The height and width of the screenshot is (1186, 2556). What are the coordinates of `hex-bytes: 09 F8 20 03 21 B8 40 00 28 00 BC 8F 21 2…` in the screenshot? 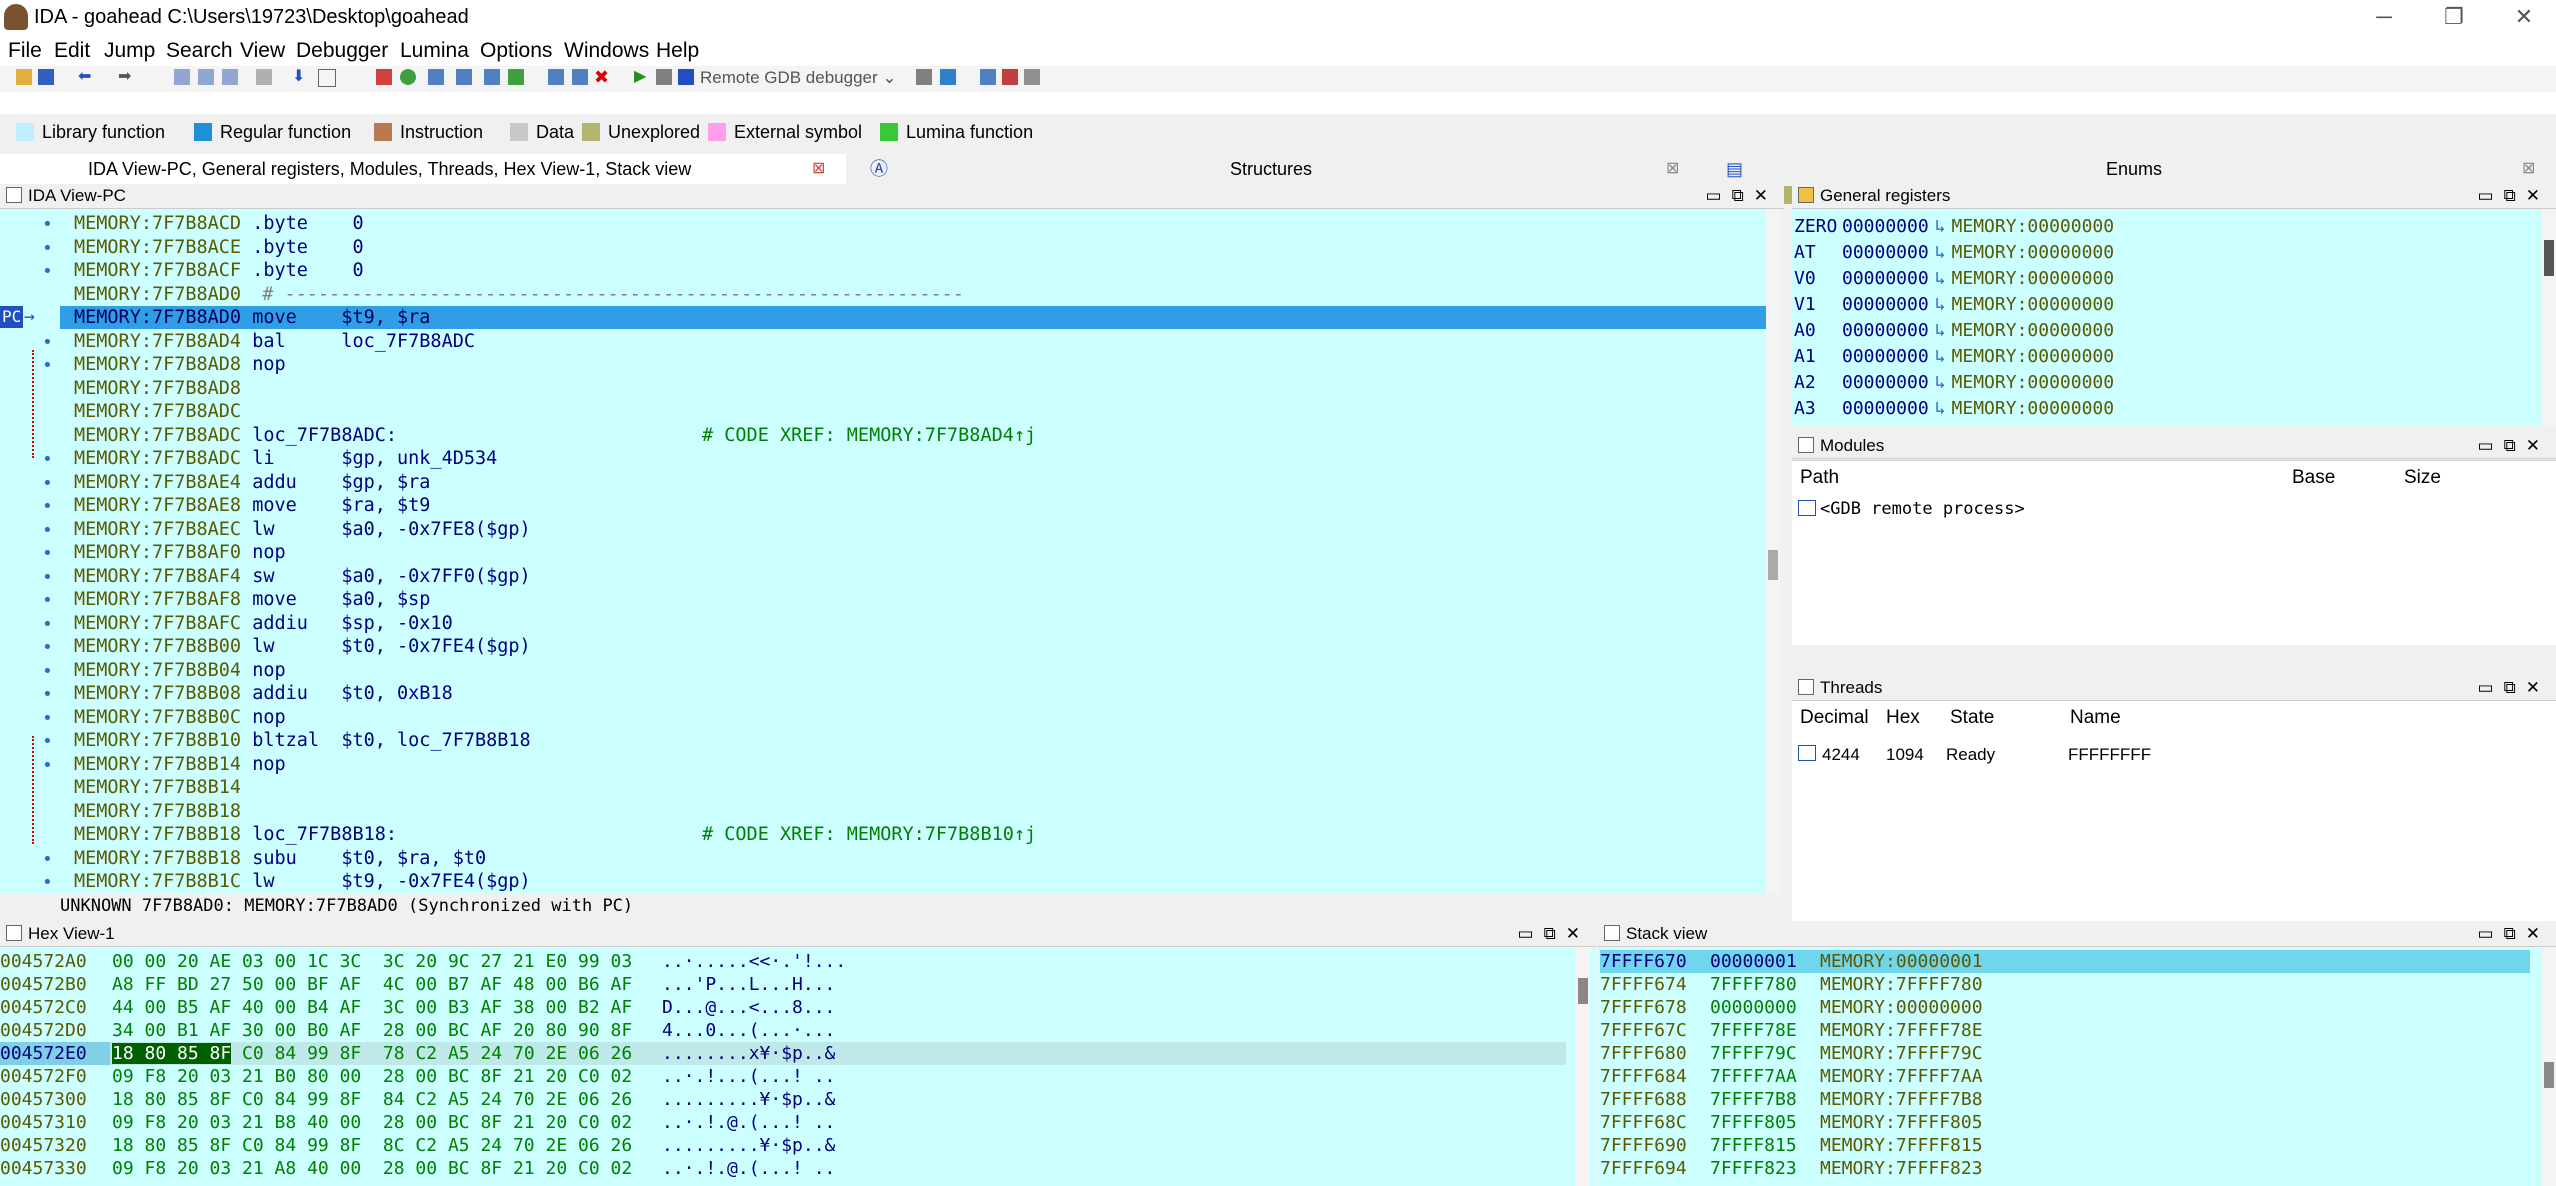 It's located at (387, 1122).